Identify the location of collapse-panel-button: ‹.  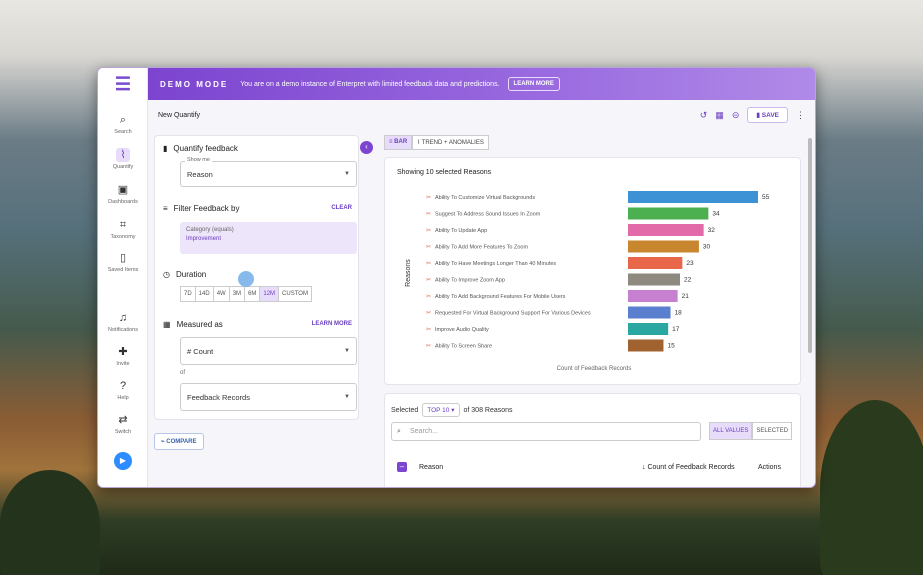
(366, 147).